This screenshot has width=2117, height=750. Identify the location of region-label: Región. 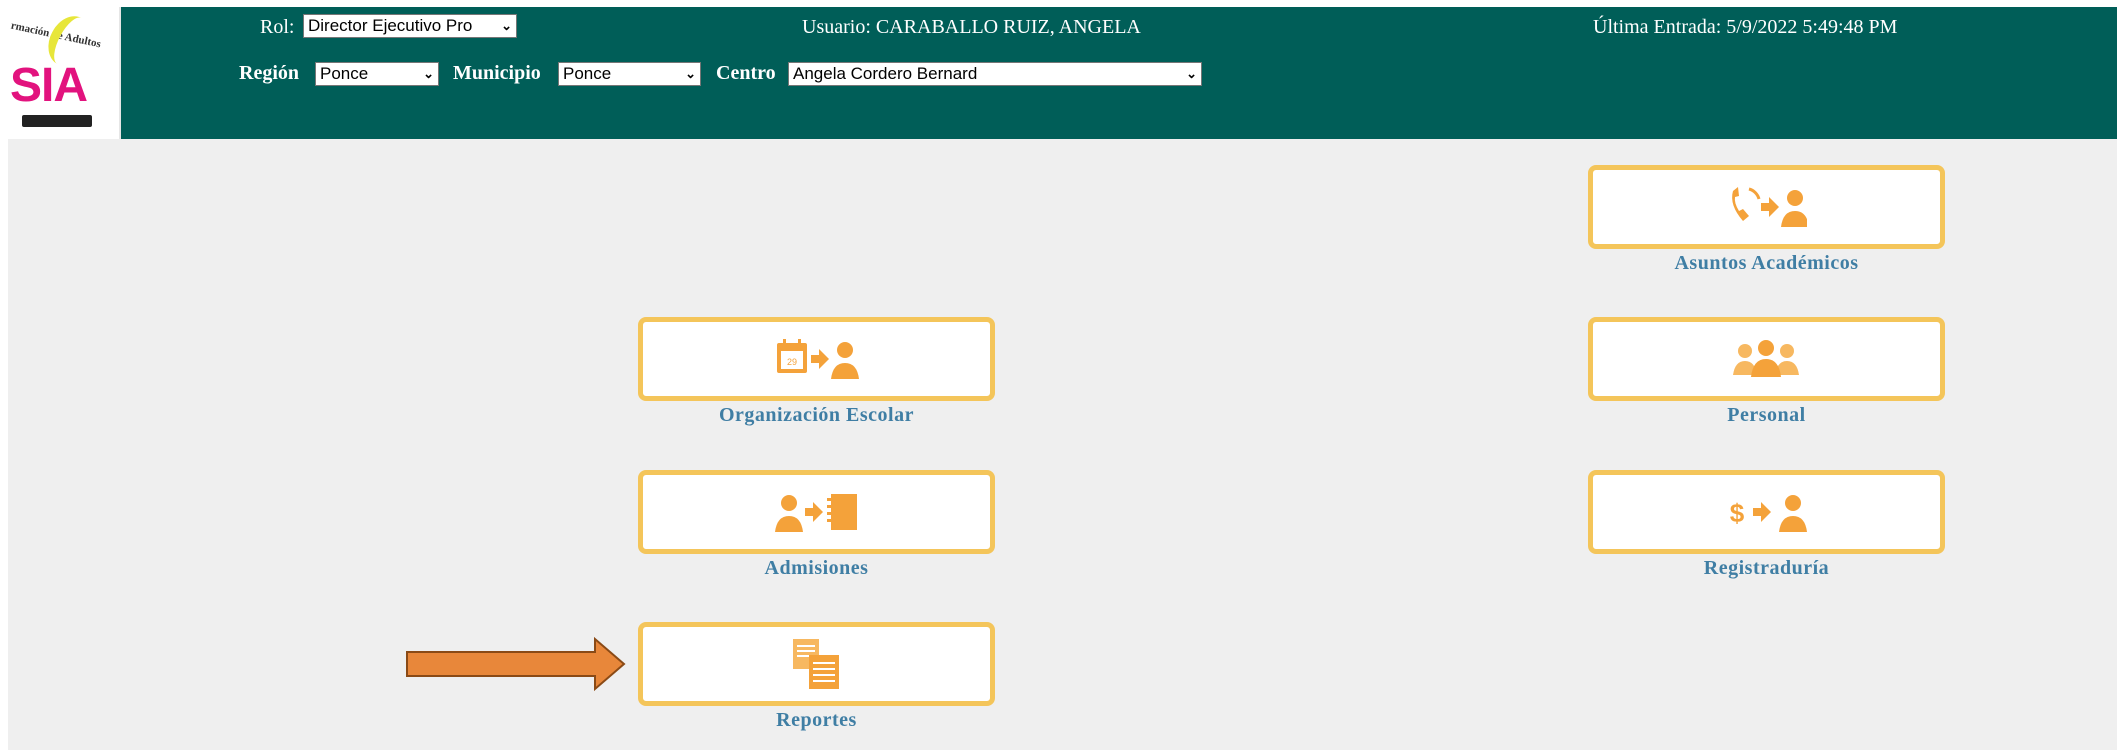
(269, 73).